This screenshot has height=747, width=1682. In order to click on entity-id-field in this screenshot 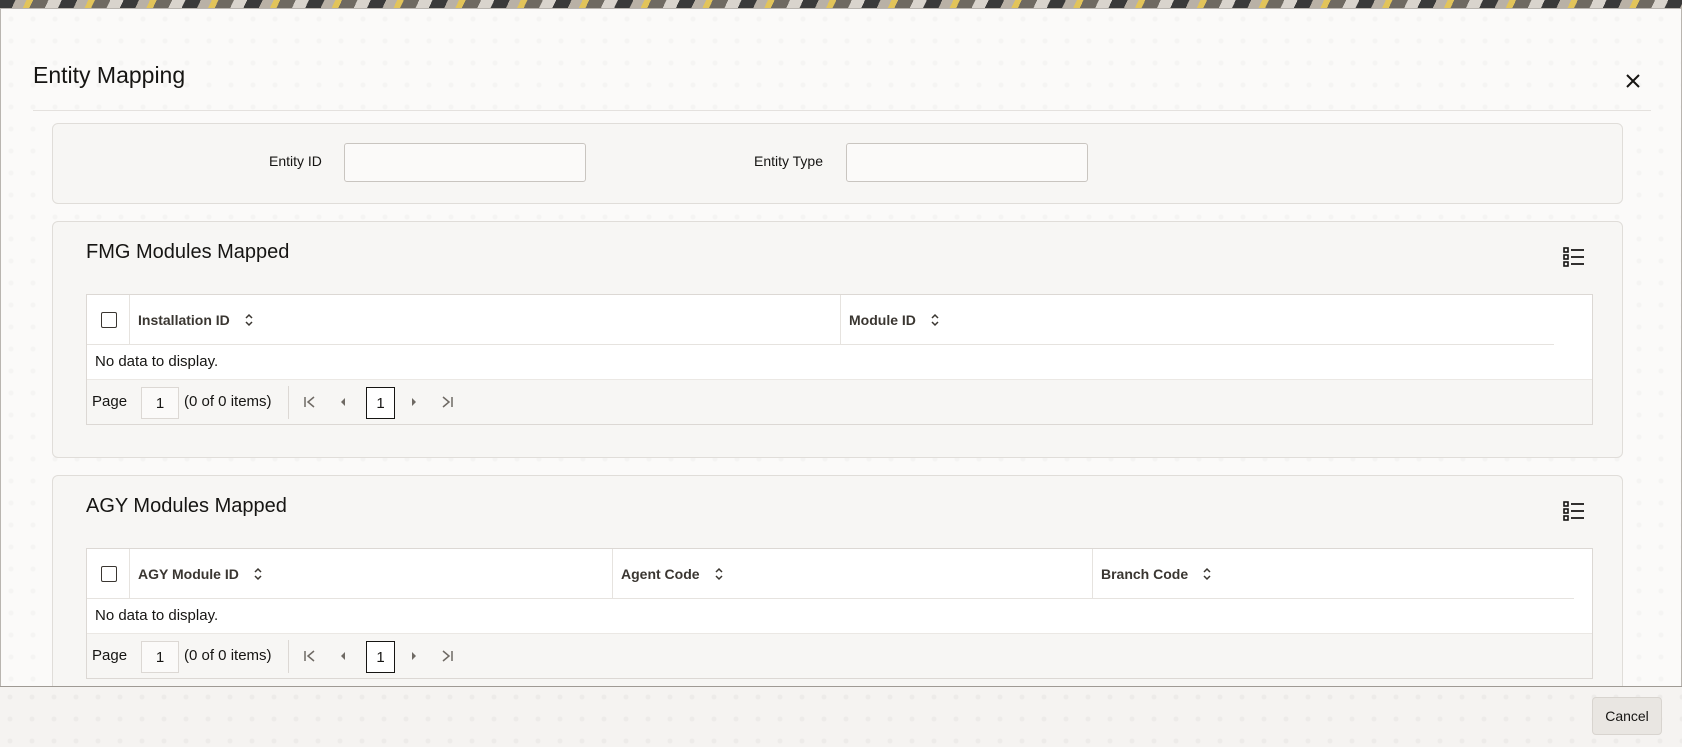, I will do `click(465, 162)`.